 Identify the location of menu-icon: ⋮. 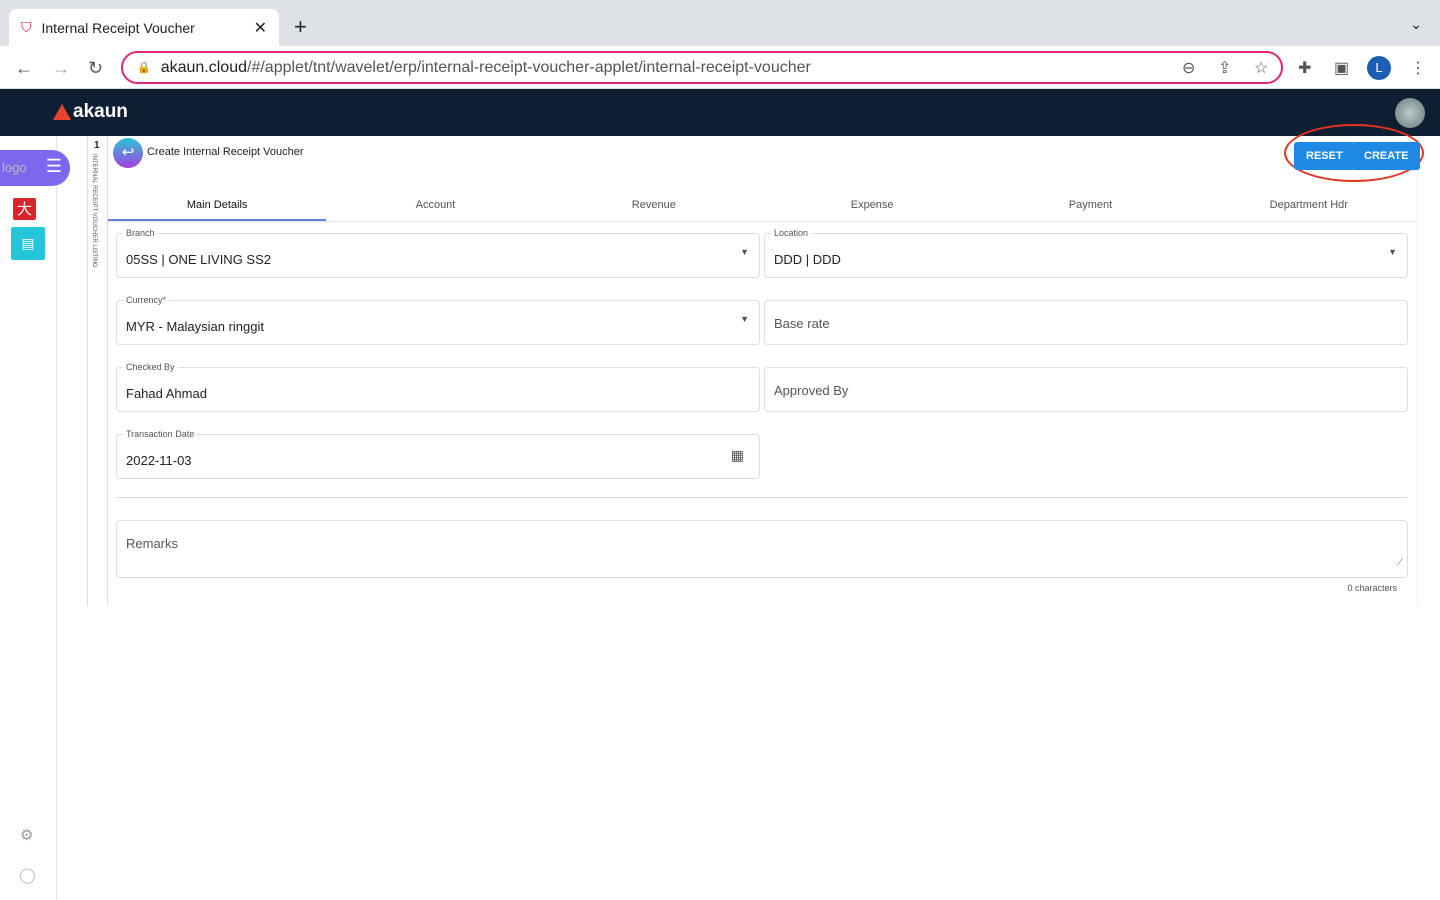
(1418, 68).